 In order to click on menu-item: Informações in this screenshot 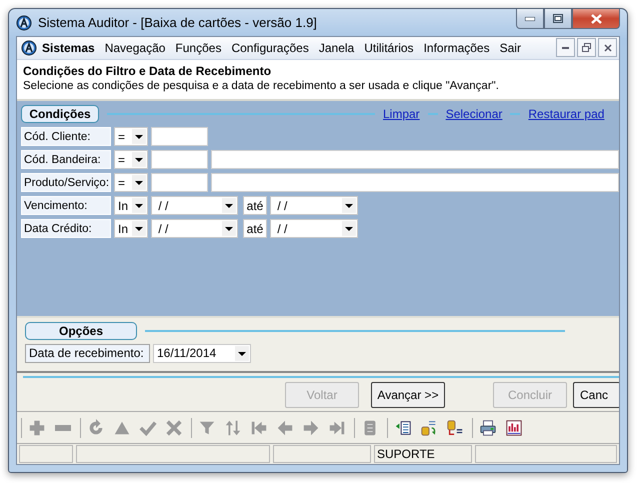, I will do `click(456, 47)`.